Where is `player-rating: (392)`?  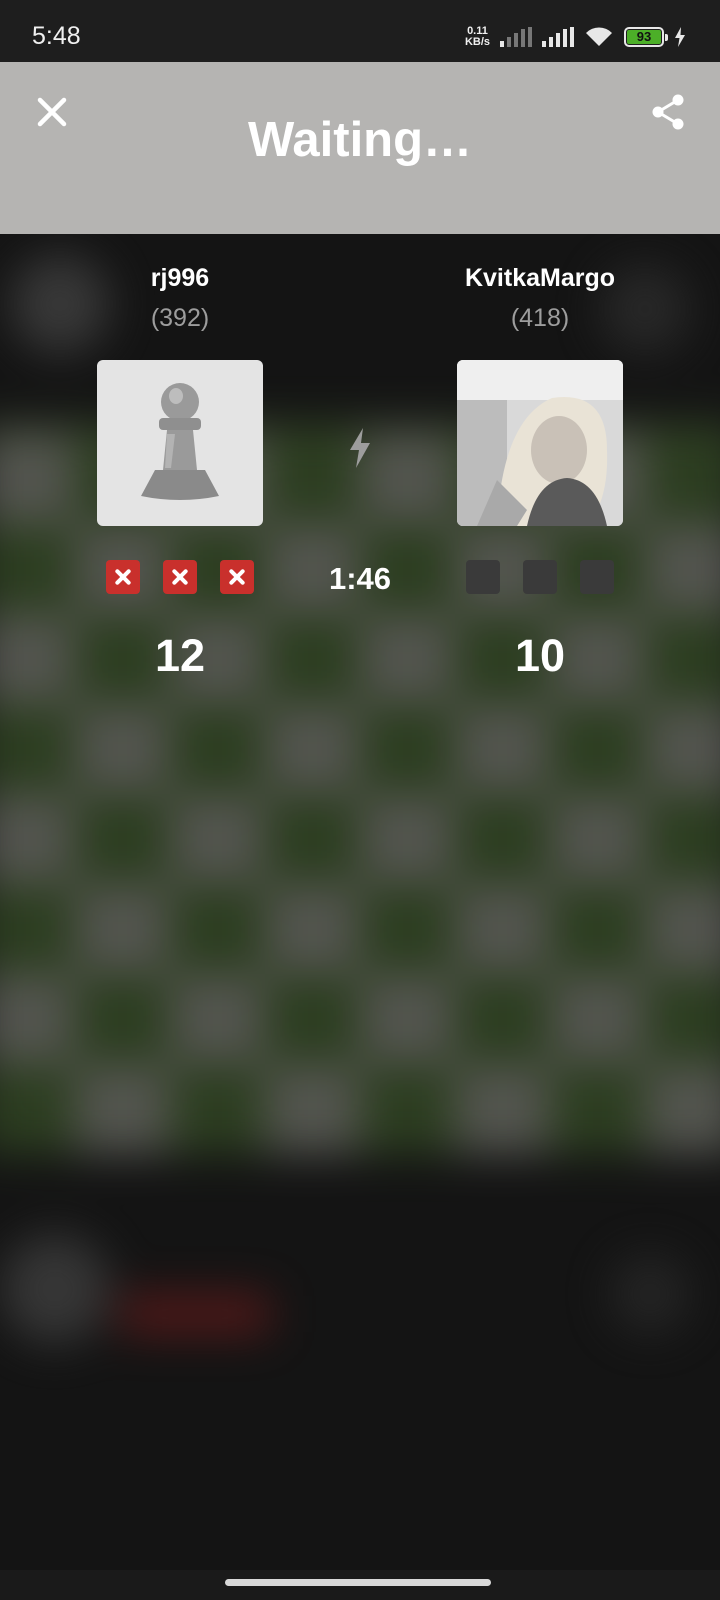
player-rating: (392) is located at coordinates (180, 318).